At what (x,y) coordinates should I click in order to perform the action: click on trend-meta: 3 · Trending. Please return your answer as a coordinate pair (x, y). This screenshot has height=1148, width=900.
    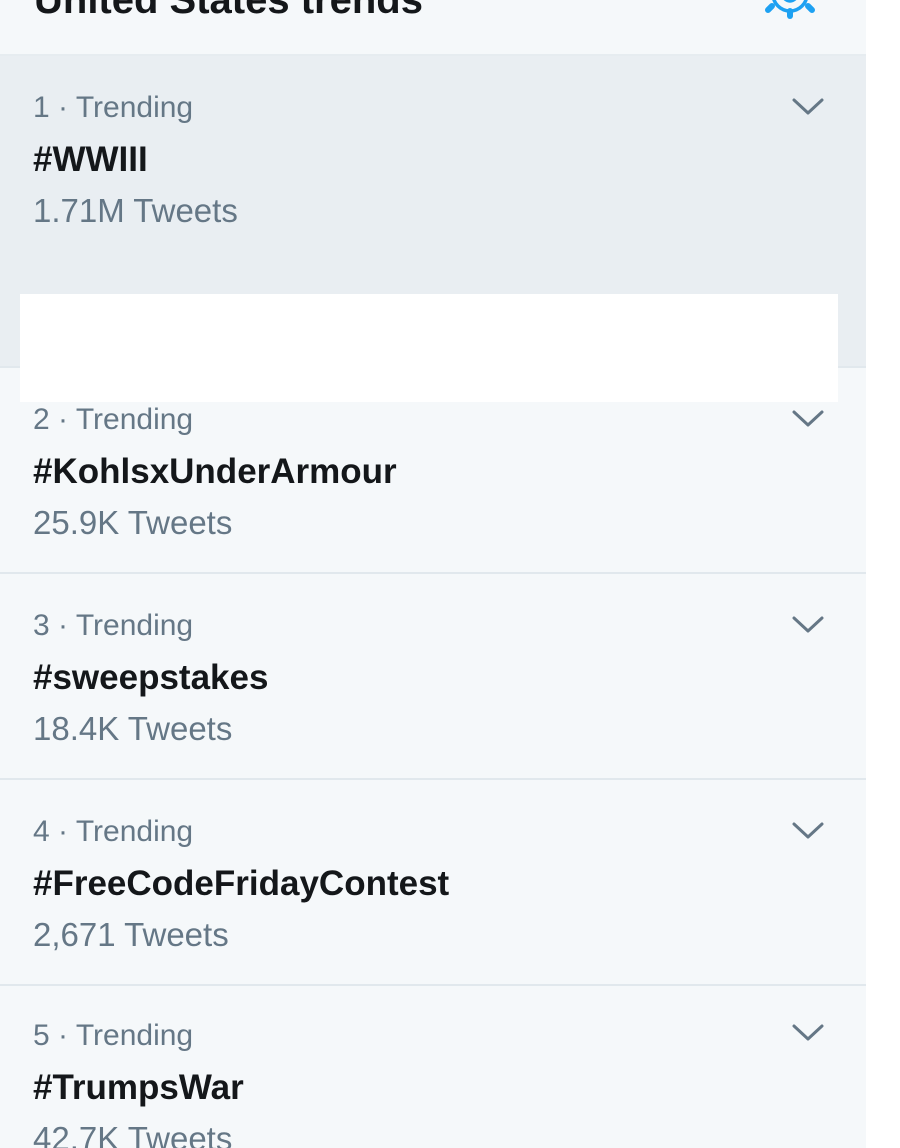
    Looking at the image, I should click on (113, 626).